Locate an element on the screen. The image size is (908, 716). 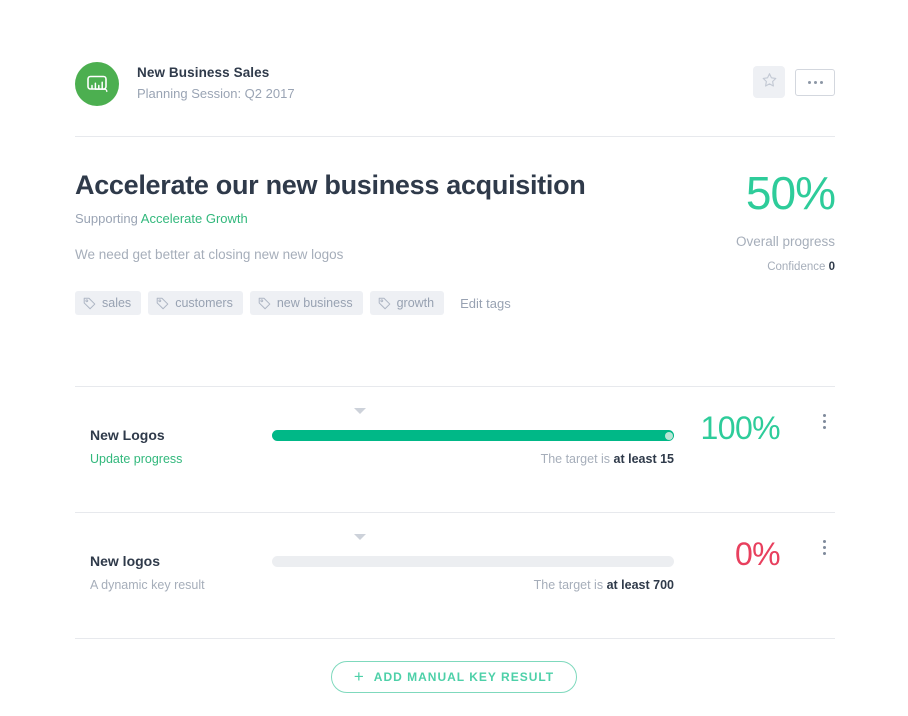
star-outline-icon is located at coordinates (769, 82).